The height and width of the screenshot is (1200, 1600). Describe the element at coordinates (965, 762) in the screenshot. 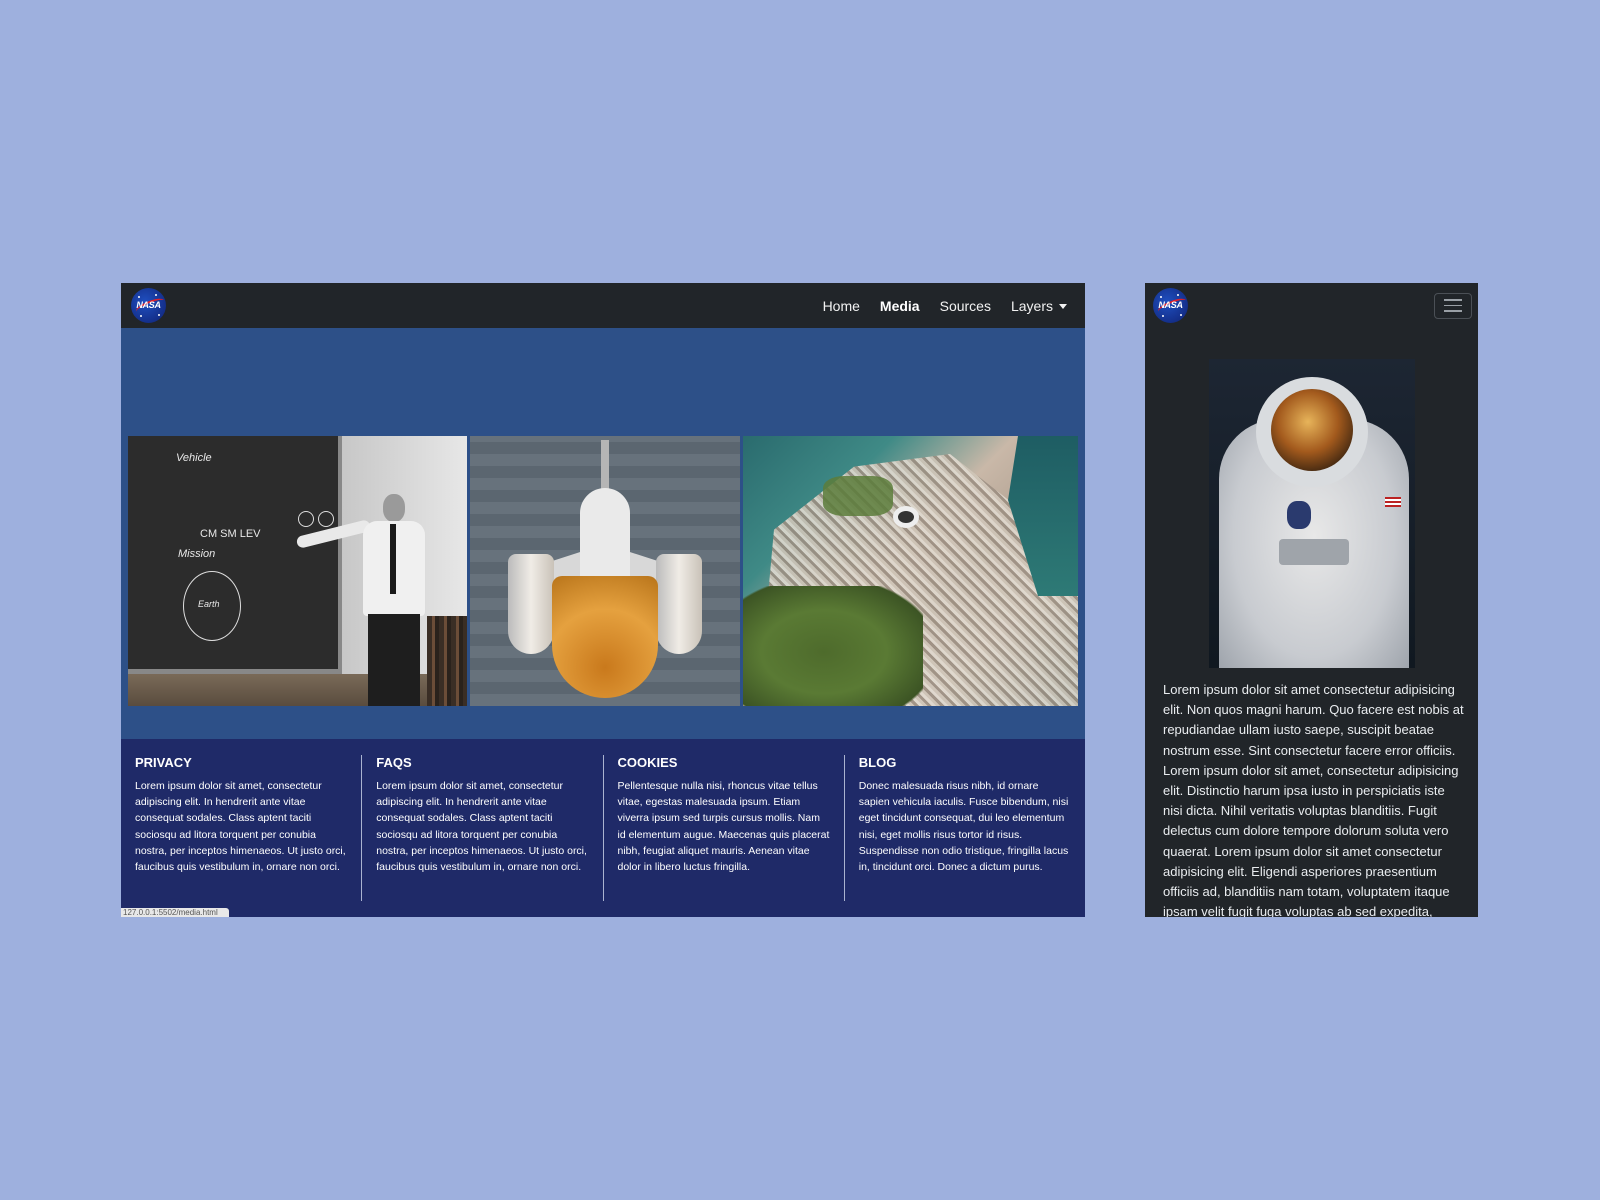

I see `footer-heading: BLOG` at that location.